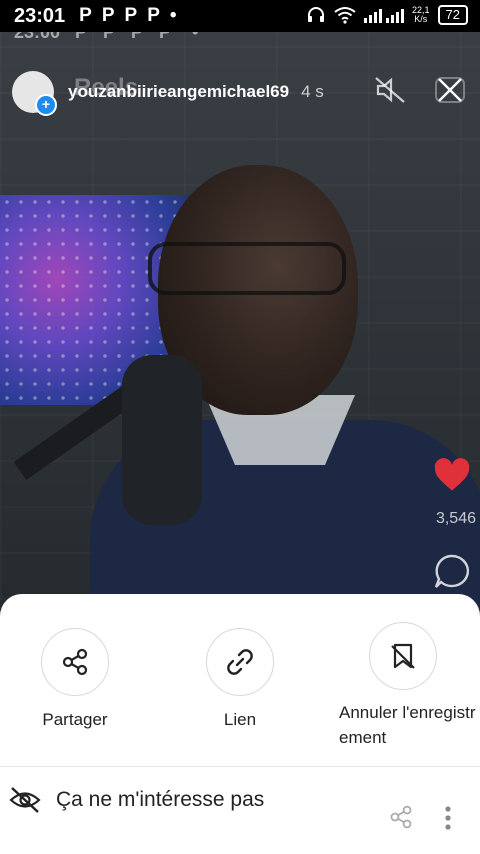  What do you see at coordinates (153, 15) in the screenshot?
I see `notification-icon-4: P` at bounding box center [153, 15].